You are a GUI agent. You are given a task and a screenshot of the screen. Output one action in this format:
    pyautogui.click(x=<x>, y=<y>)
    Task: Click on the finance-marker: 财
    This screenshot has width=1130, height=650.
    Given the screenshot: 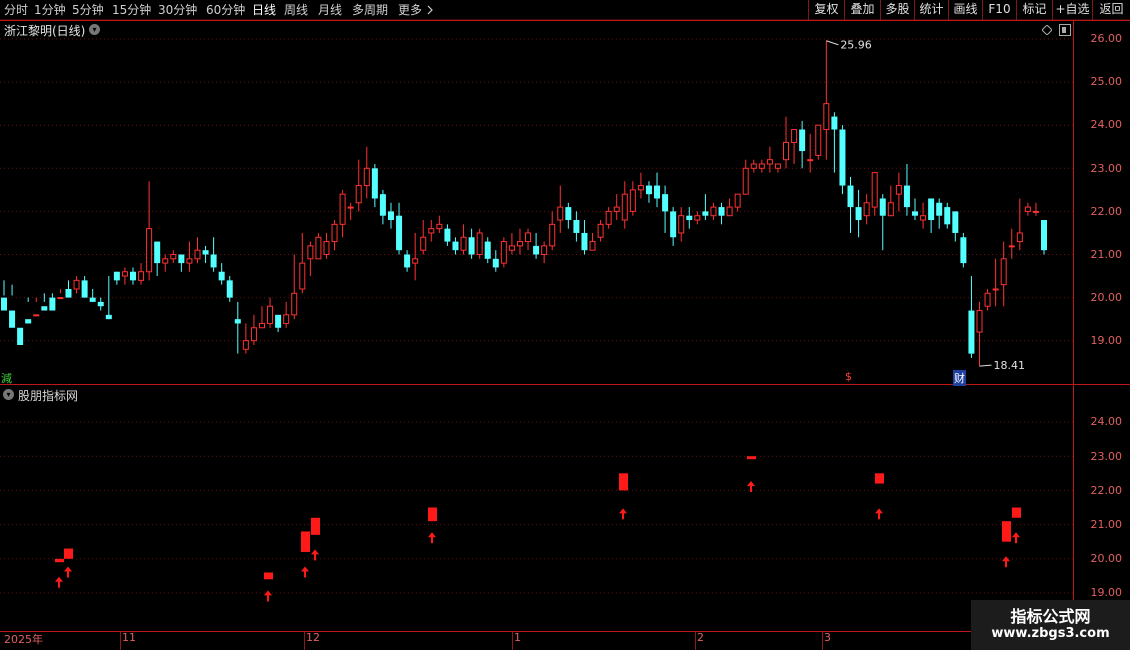 What is the action you would take?
    pyautogui.click(x=959, y=378)
    